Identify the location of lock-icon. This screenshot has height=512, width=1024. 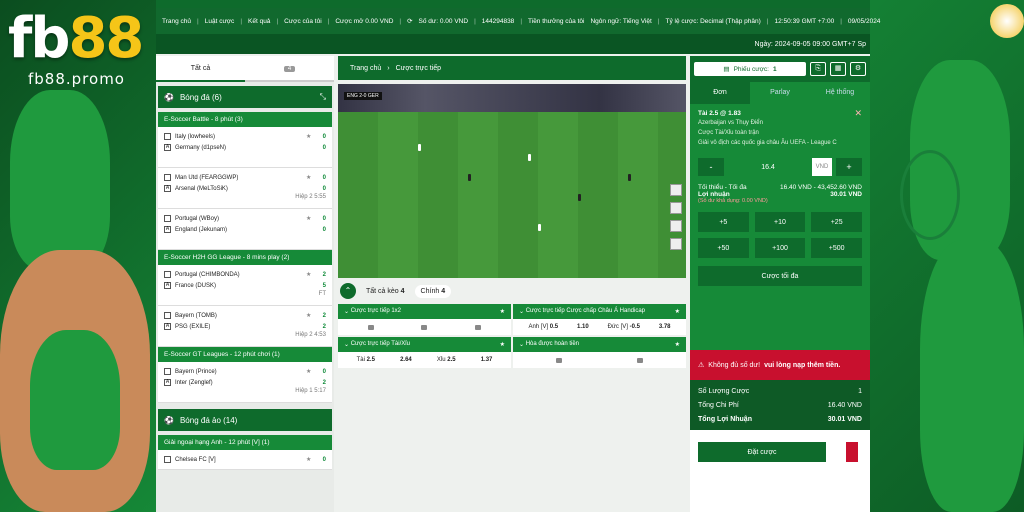
(424, 327).